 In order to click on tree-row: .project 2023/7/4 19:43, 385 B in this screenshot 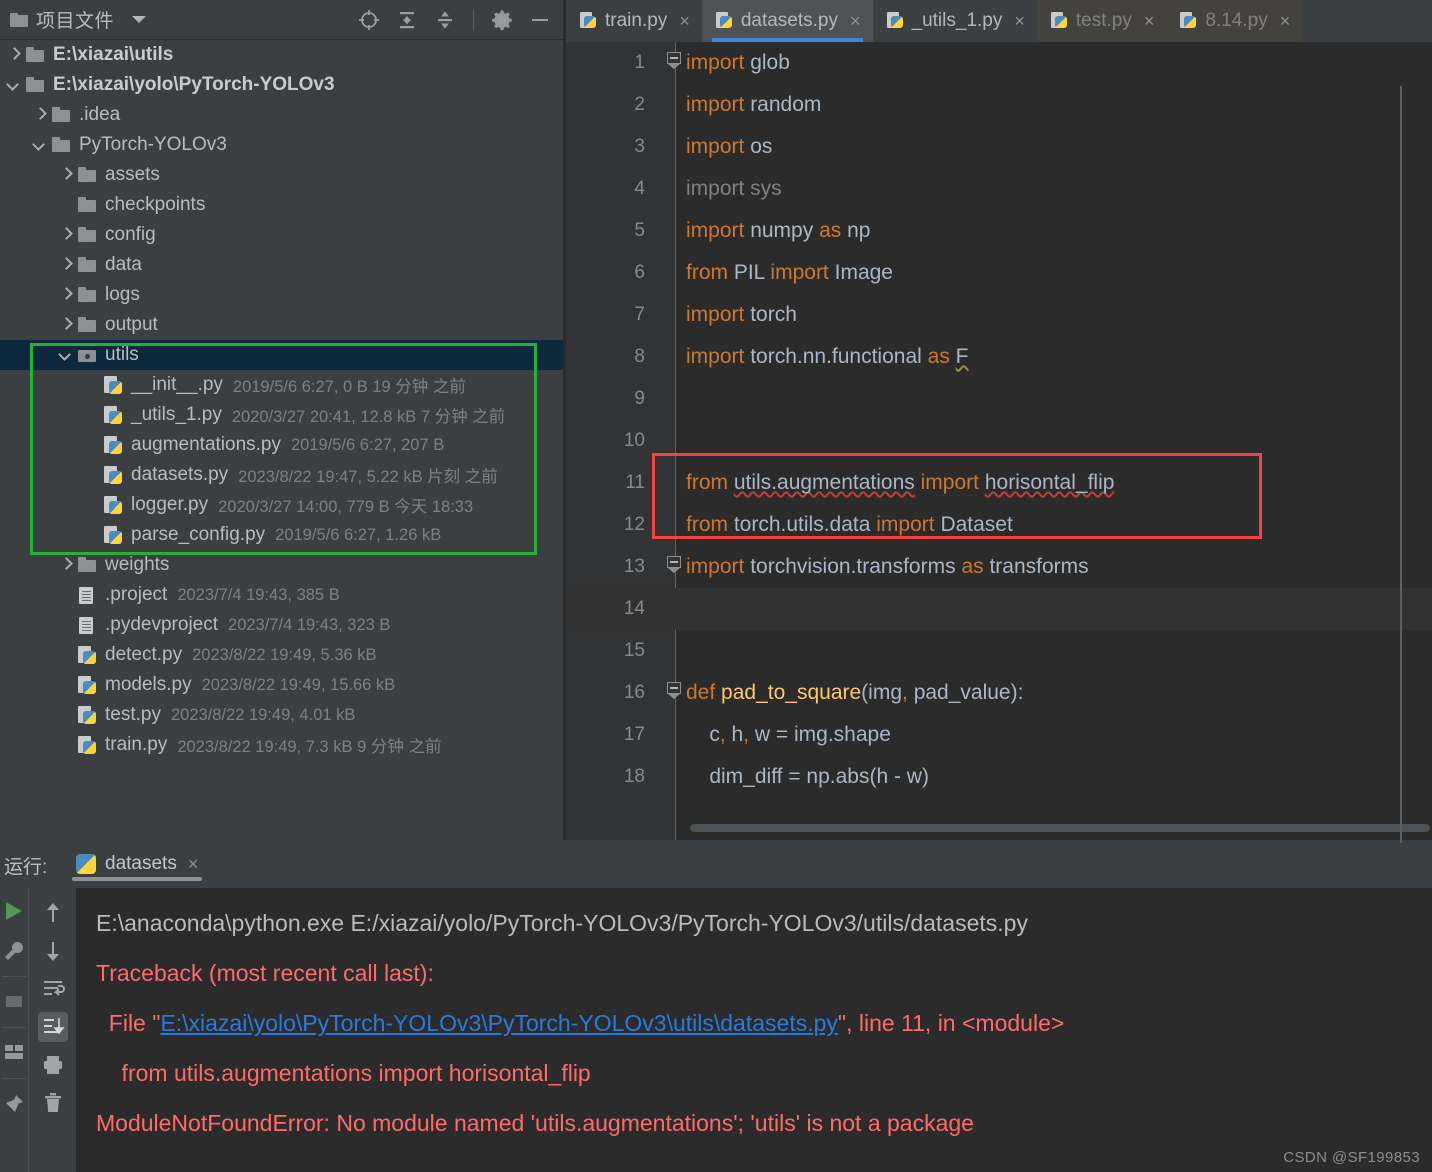, I will do `click(283, 595)`.